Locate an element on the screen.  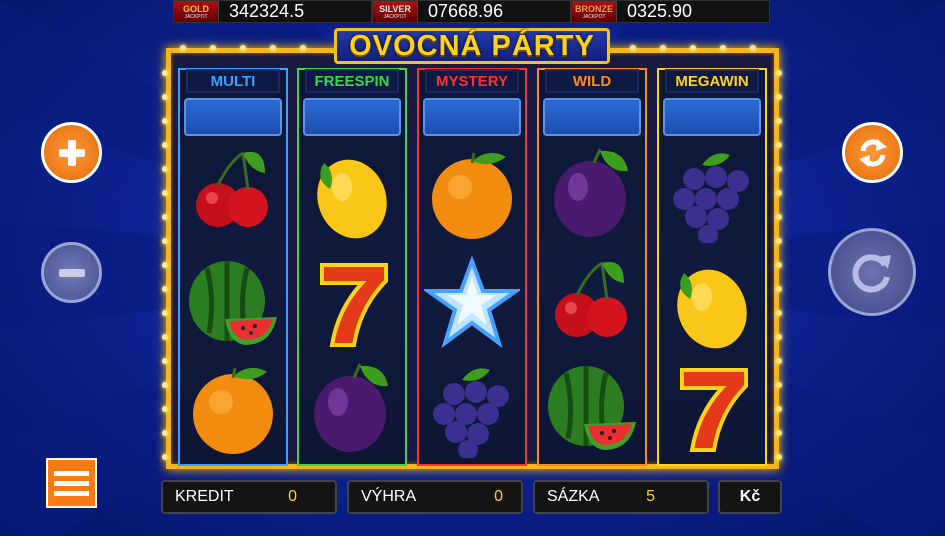
reel-label-megawin: MEGAWIN is located at coordinates (712, 81).